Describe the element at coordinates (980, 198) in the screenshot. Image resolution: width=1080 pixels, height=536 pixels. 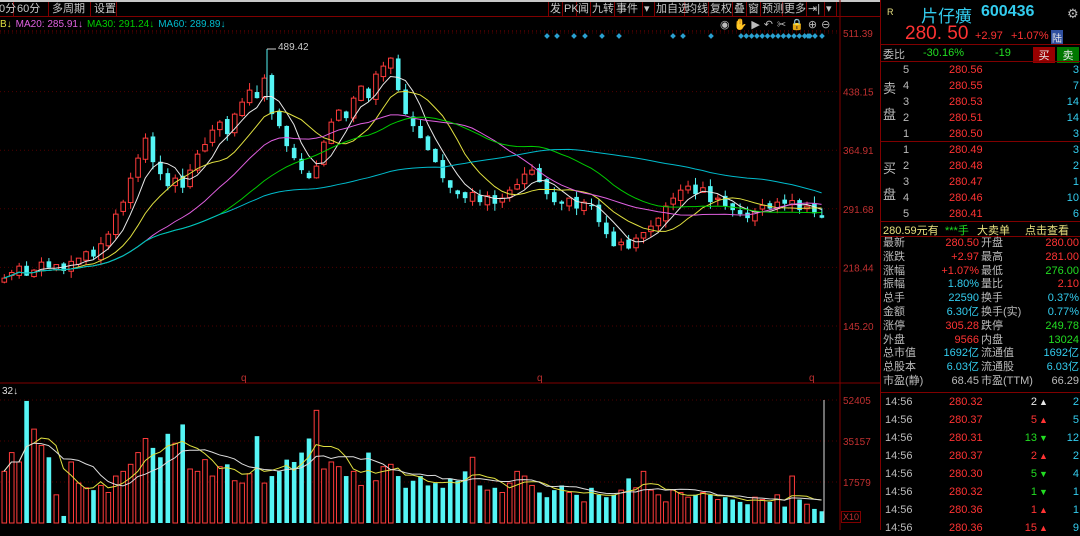
I see `bid-row: 4 280.46 10` at that location.